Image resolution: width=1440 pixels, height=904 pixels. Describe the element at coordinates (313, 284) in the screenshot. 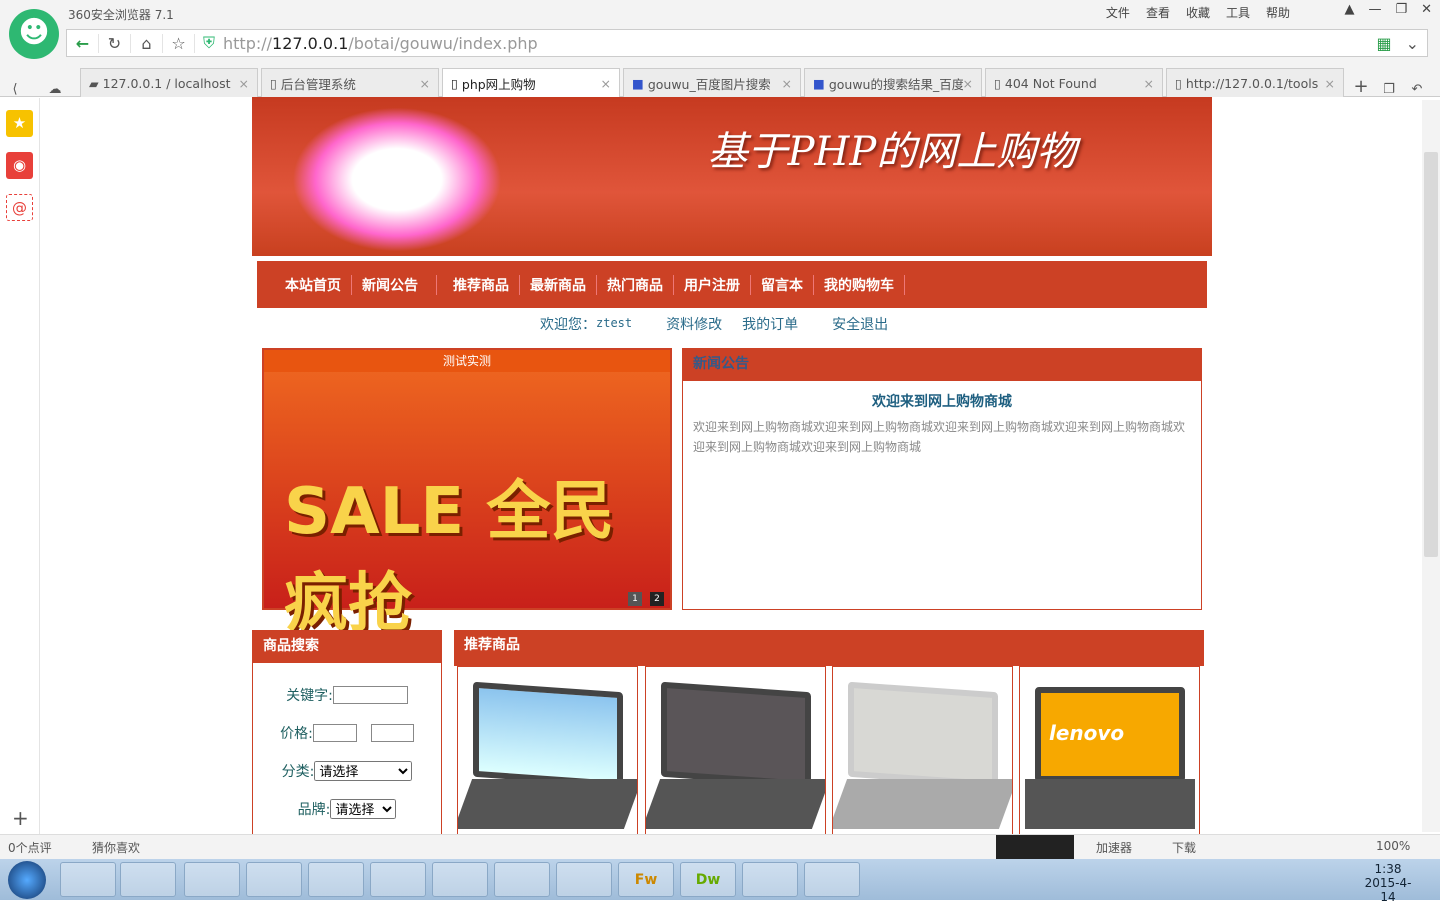

I see `nav-home: 本站首页` at that location.